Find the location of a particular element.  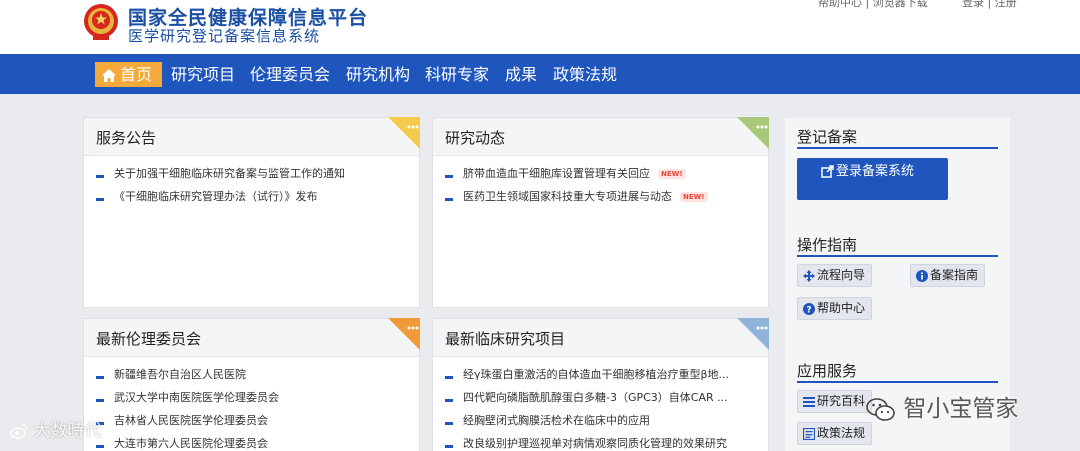

info-icon is located at coordinates (922, 275).